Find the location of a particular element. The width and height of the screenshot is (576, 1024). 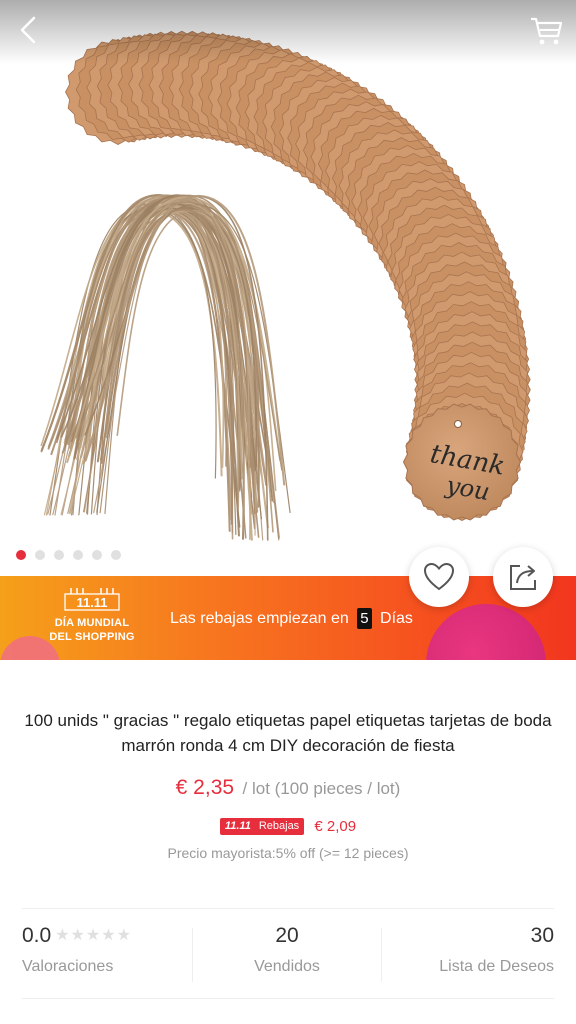

promo-badge-logo: 11.11 is located at coordinates (237, 826).